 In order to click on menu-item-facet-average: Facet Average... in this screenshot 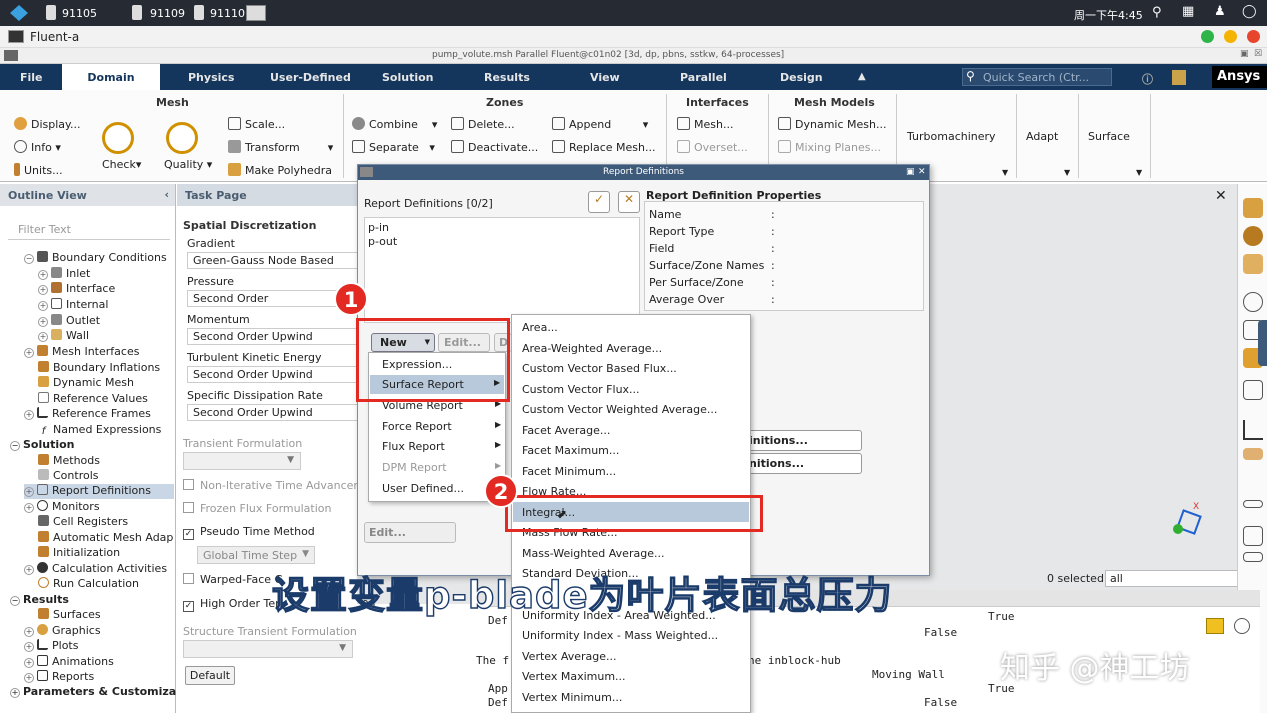, I will do `click(566, 430)`.